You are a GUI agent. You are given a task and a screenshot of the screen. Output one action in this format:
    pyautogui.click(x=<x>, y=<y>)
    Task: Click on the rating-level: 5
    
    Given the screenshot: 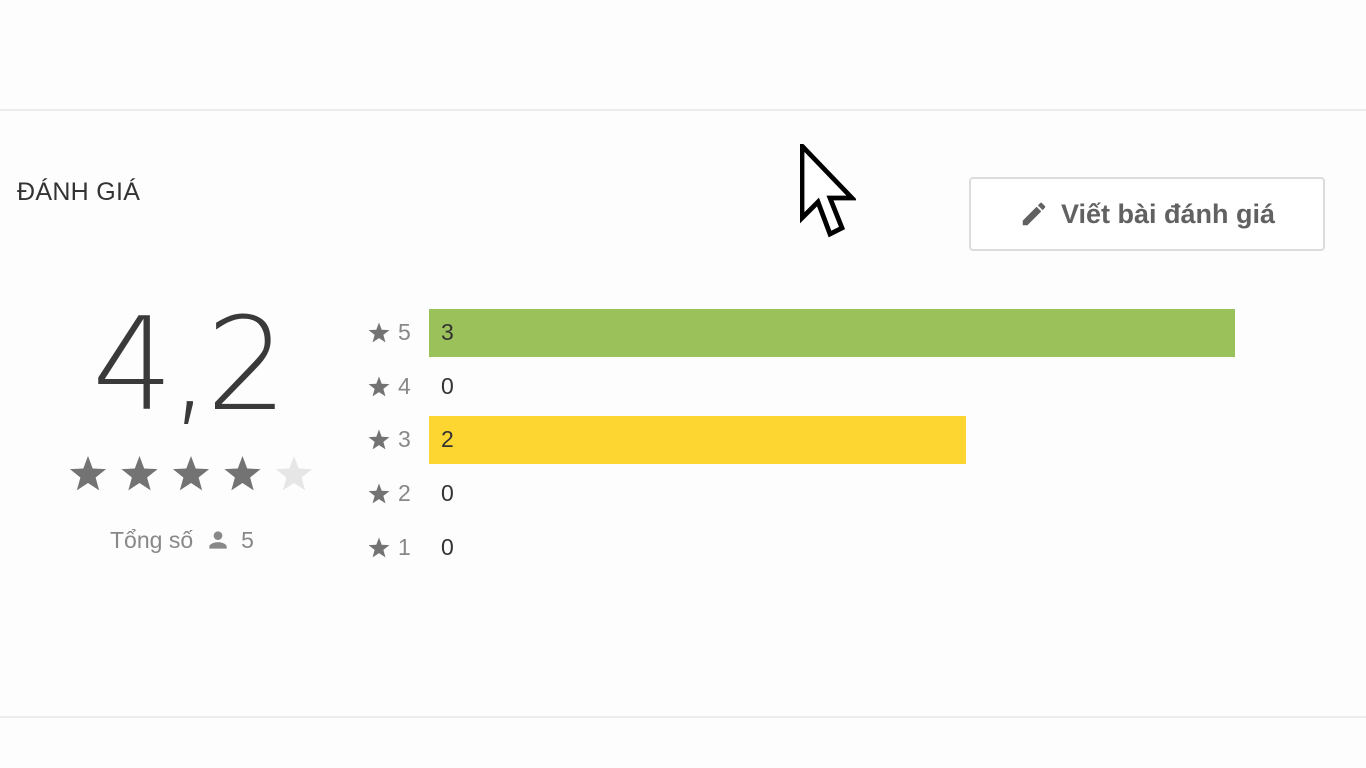 What is the action you would take?
    pyautogui.click(x=404, y=332)
    